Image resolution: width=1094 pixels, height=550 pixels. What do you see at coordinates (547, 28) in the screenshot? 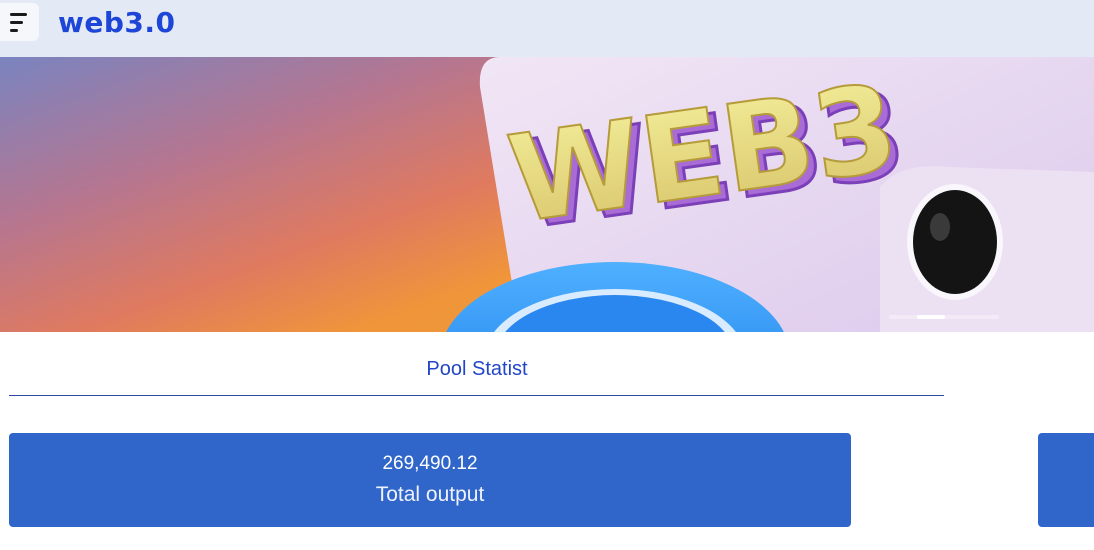
I see `app-header: web3.0` at bounding box center [547, 28].